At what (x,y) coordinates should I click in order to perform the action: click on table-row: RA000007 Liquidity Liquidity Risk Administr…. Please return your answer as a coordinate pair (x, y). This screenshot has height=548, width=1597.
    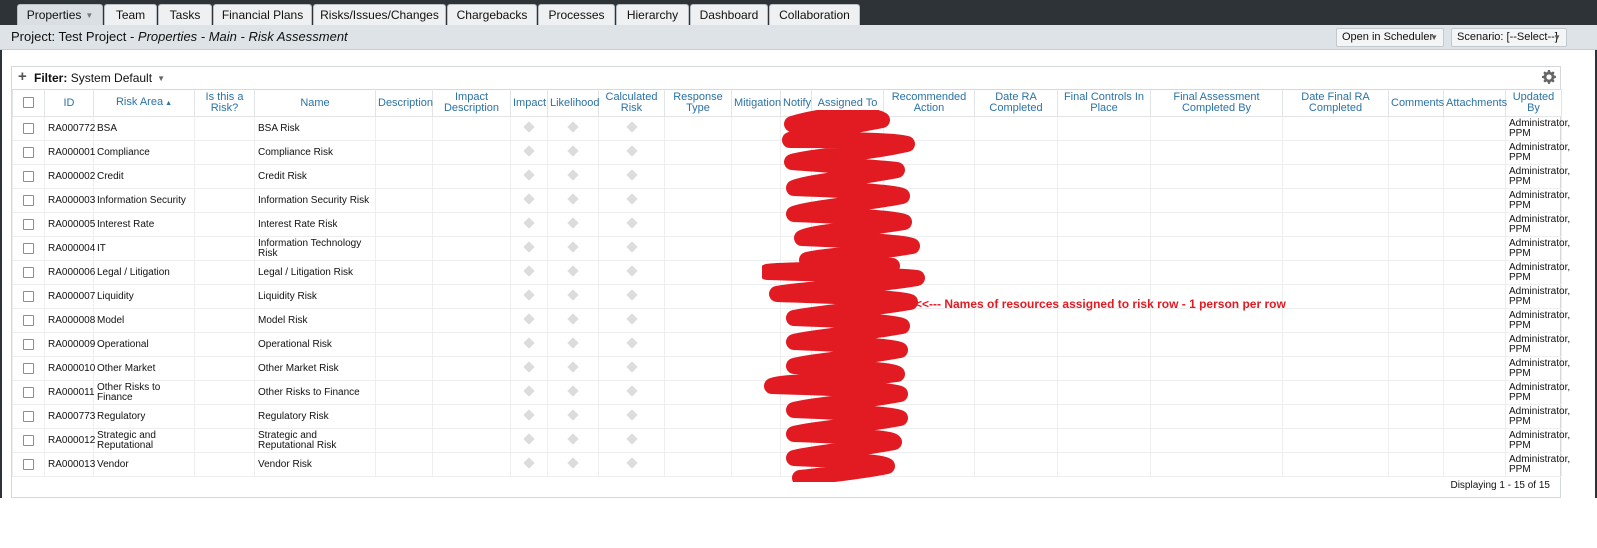
    Looking at the image, I should click on (791, 296).